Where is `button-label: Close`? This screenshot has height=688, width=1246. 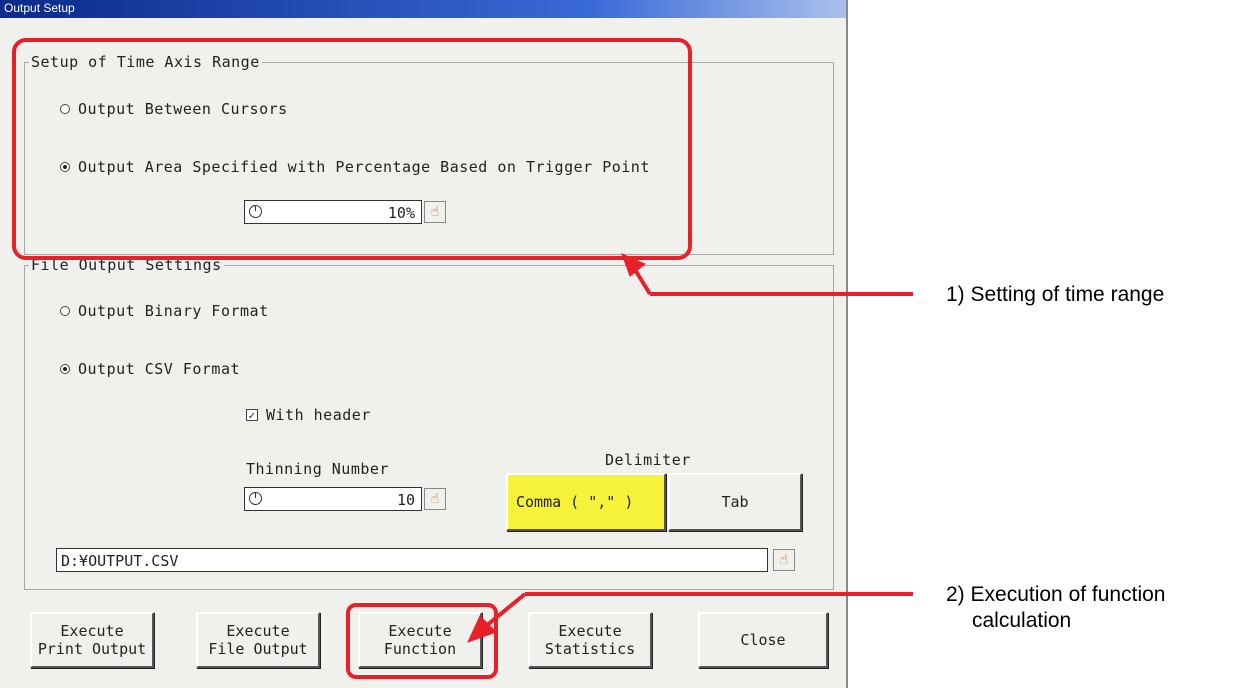 button-label: Close is located at coordinates (763, 640).